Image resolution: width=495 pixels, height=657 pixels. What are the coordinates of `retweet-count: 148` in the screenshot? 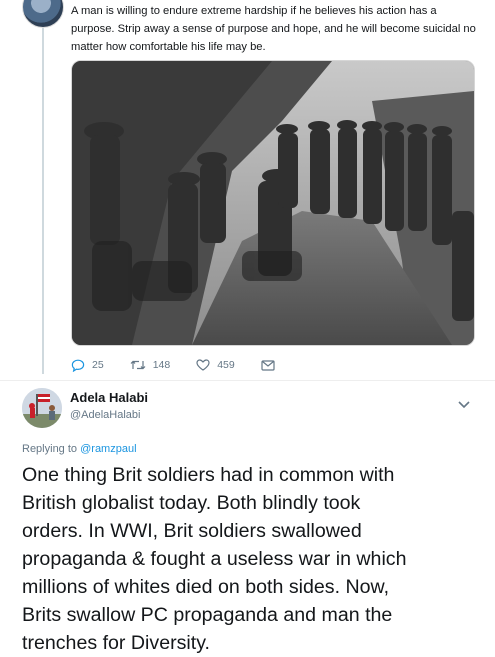 It's located at (161, 365).